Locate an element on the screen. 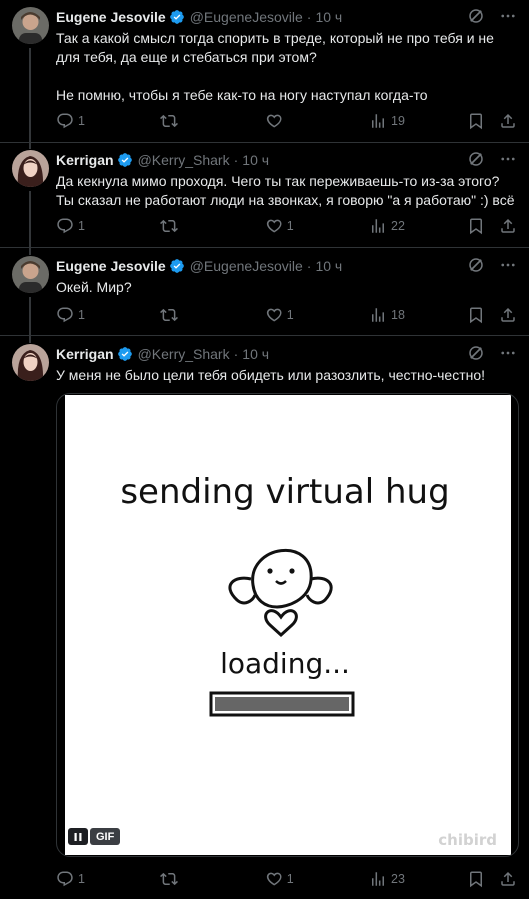 The height and width of the screenshot is (899, 529). views-button: 22 is located at coordinates (418, 226).